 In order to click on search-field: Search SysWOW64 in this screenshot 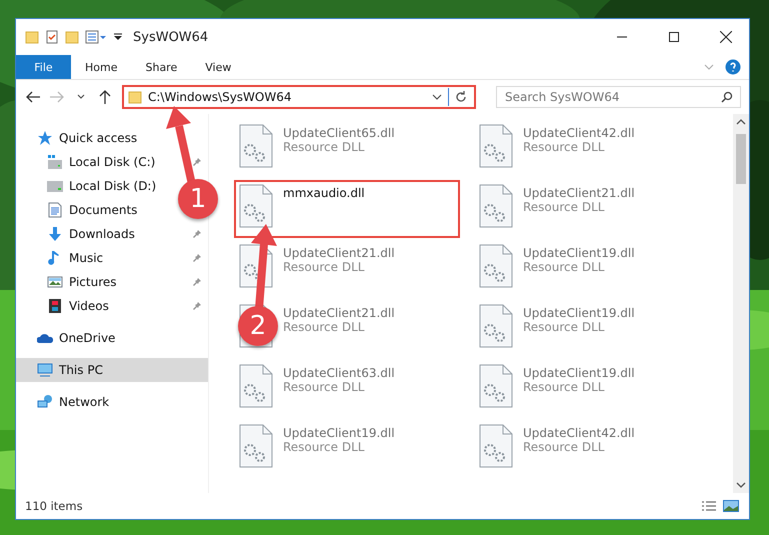, I will do `click(618, 97)`.